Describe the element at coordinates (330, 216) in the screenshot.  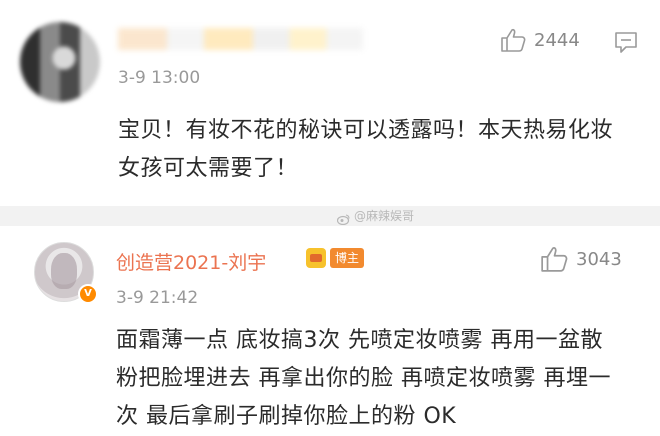
I see `comment-divider: @麻辣娱哥` at that location.